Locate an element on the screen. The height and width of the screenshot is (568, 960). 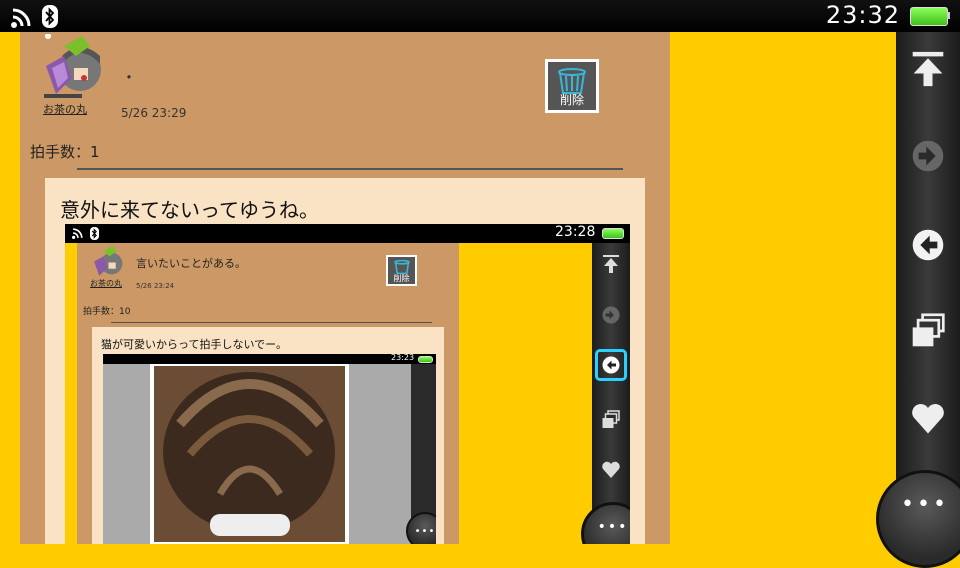
forward-button is located at coordinates (928, 156).